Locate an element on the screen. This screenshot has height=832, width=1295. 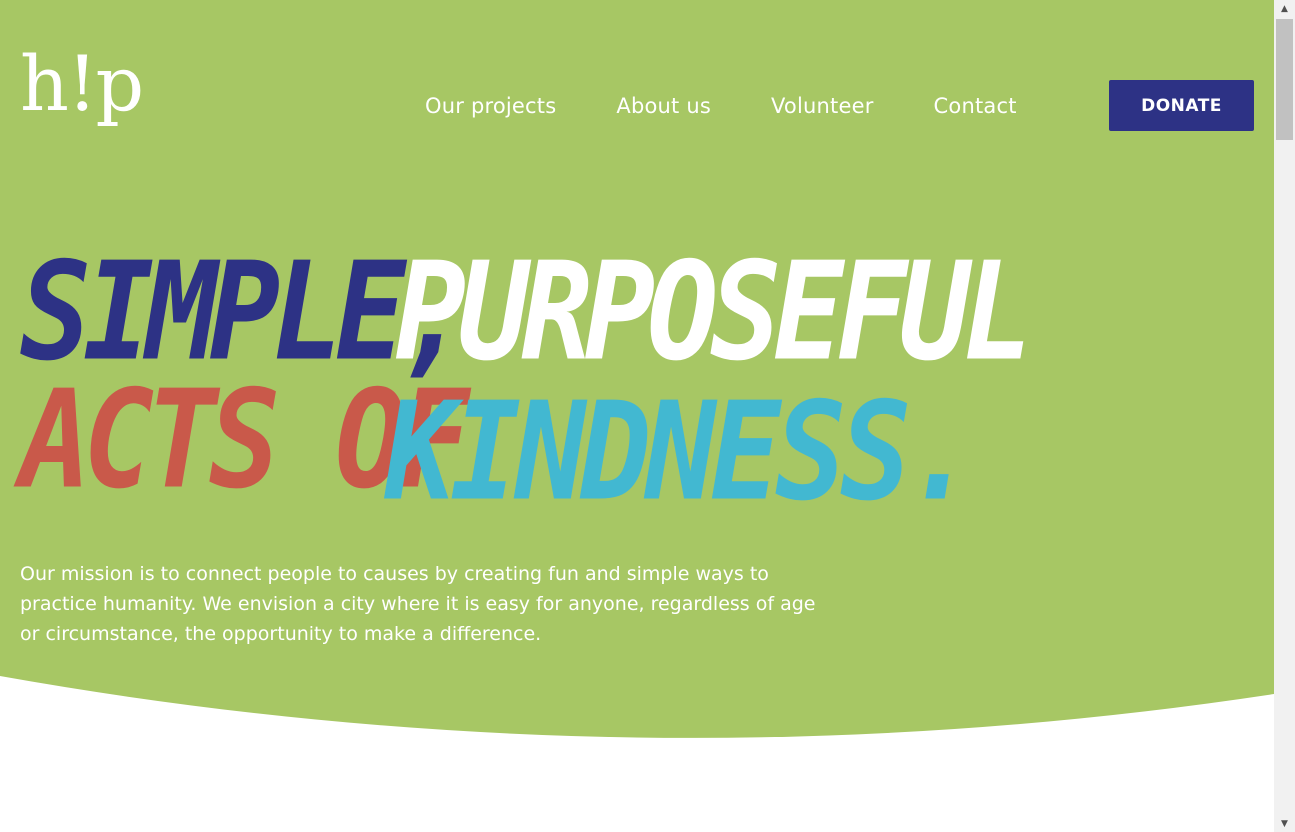
scrollbar-thumb is located at coordinates (1284, 79).